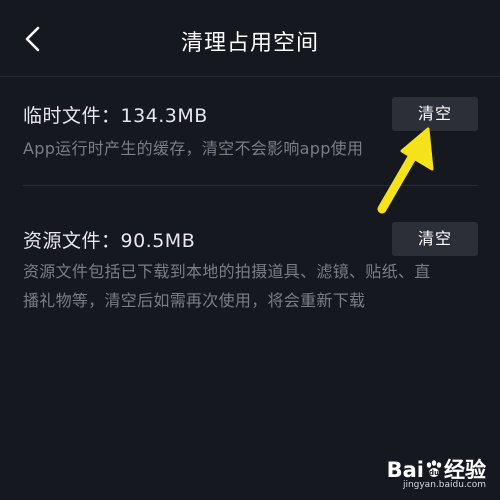 The height and width of the screenshot is (500, 500). Describe the element at coordinates (435, 239) in the screenshot. I see `clear-resource-files-button: 清空` at that location.